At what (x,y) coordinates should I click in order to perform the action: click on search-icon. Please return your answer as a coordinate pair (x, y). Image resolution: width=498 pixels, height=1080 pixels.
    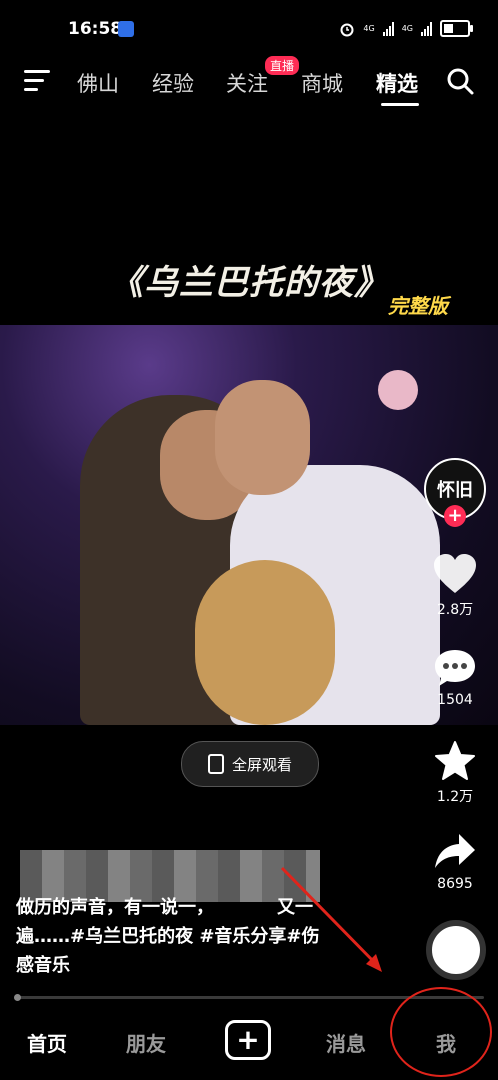
    Looking at the image, I should click on (460, 81).